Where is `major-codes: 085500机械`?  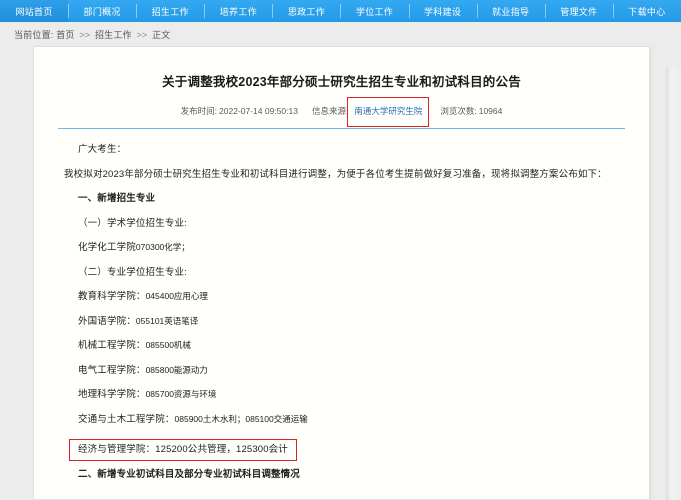 major-codes: 085500机械 is located at coordinates (168, 345).